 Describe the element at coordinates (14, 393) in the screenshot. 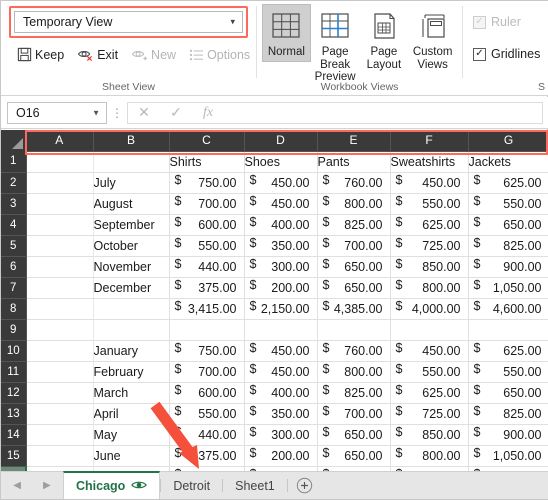

I see `row-header-12: 12` at that location.